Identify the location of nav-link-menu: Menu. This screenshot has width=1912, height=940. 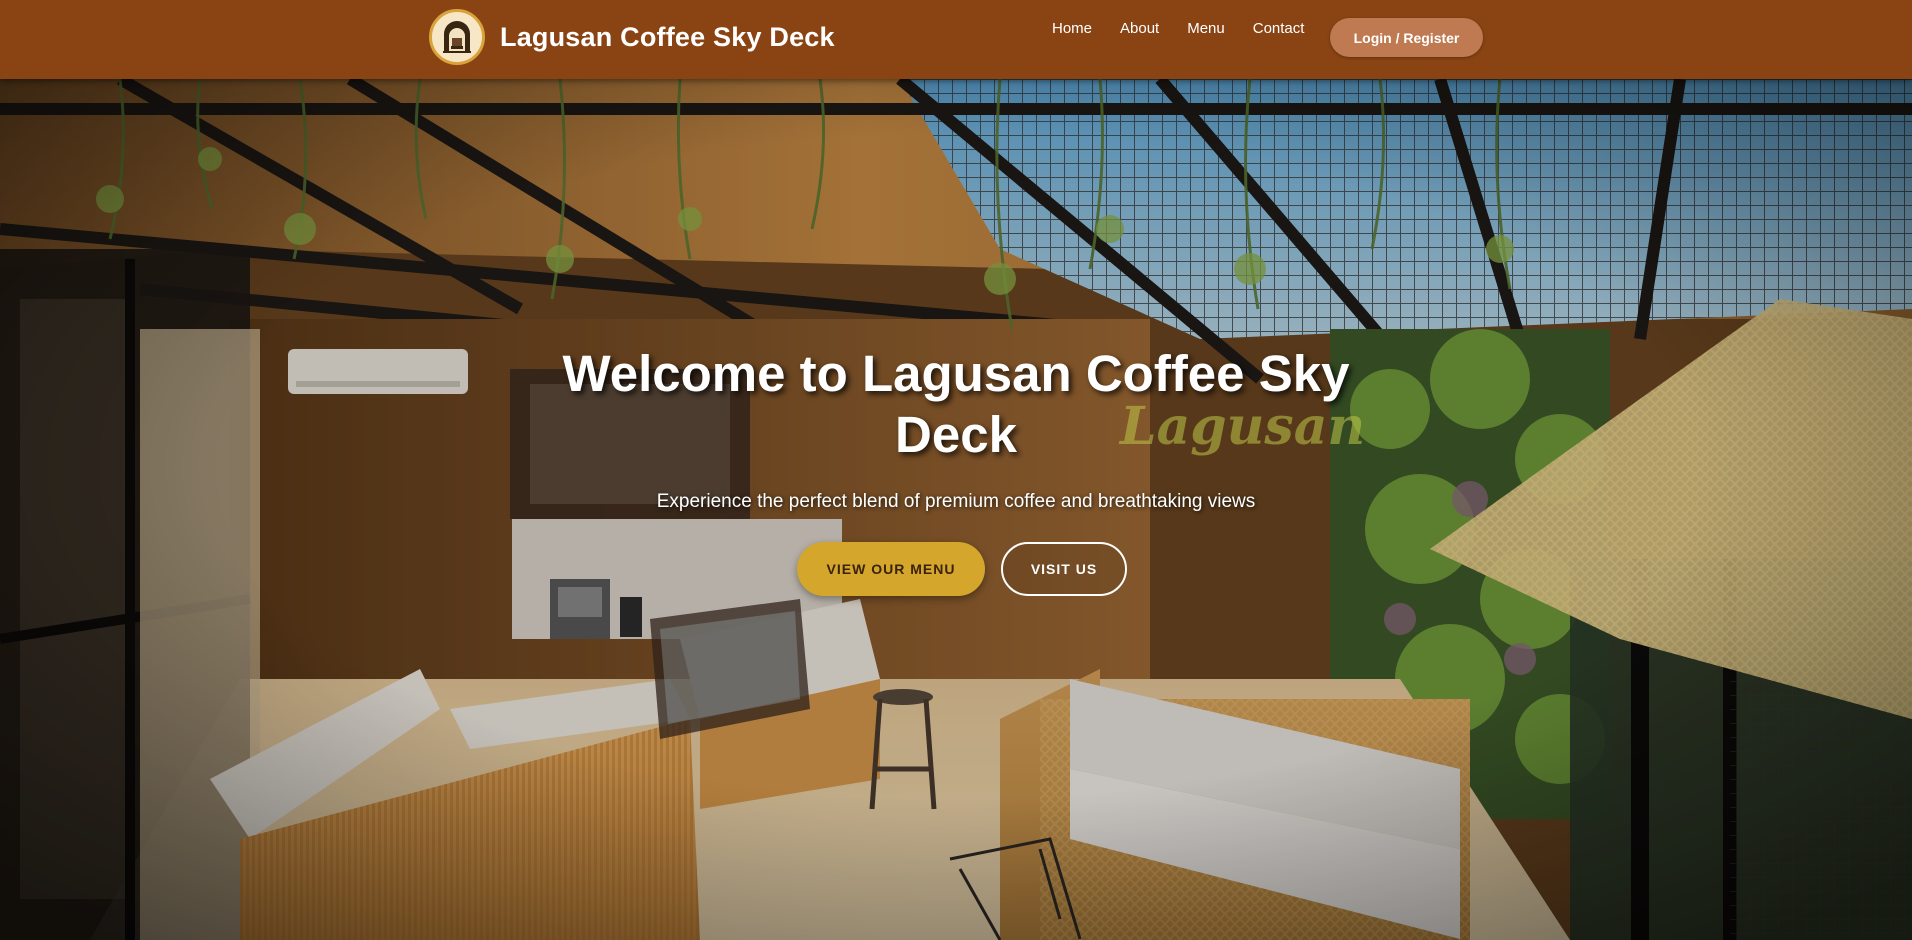
(1206, 28).